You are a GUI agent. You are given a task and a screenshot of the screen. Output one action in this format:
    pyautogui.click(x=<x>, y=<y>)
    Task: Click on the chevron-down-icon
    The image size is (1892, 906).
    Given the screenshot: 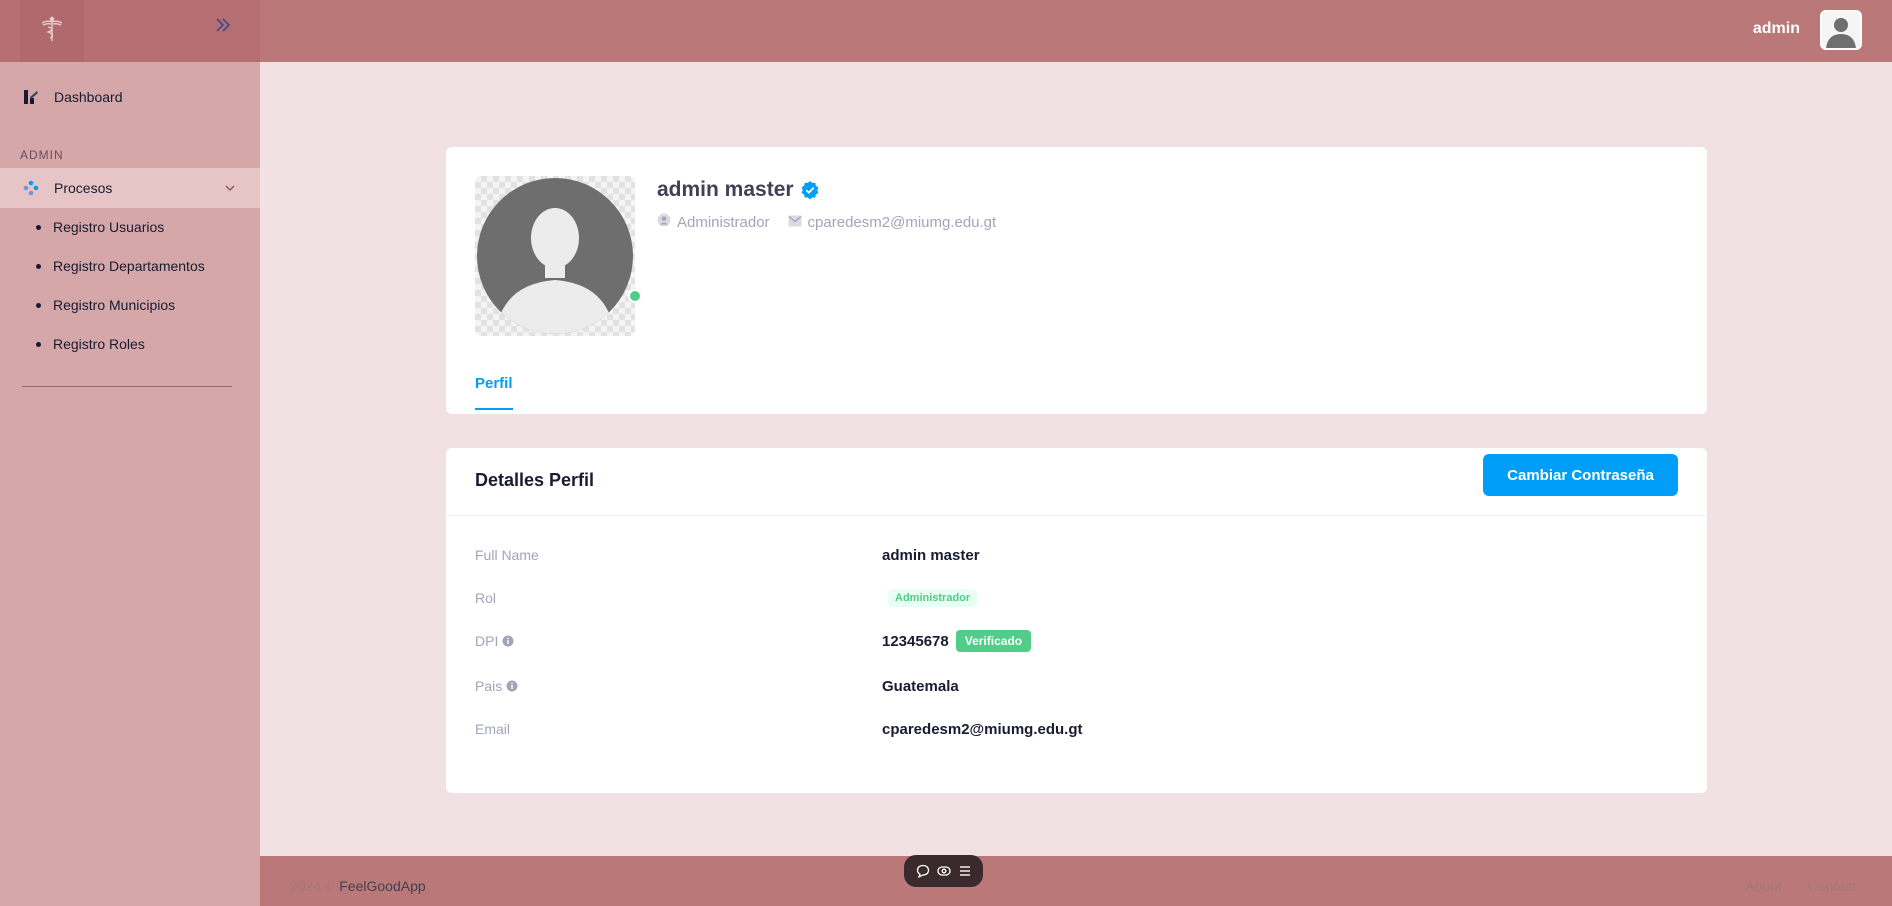 What is the action you would take?
    pyautogui.click(x=230, y=189)
    